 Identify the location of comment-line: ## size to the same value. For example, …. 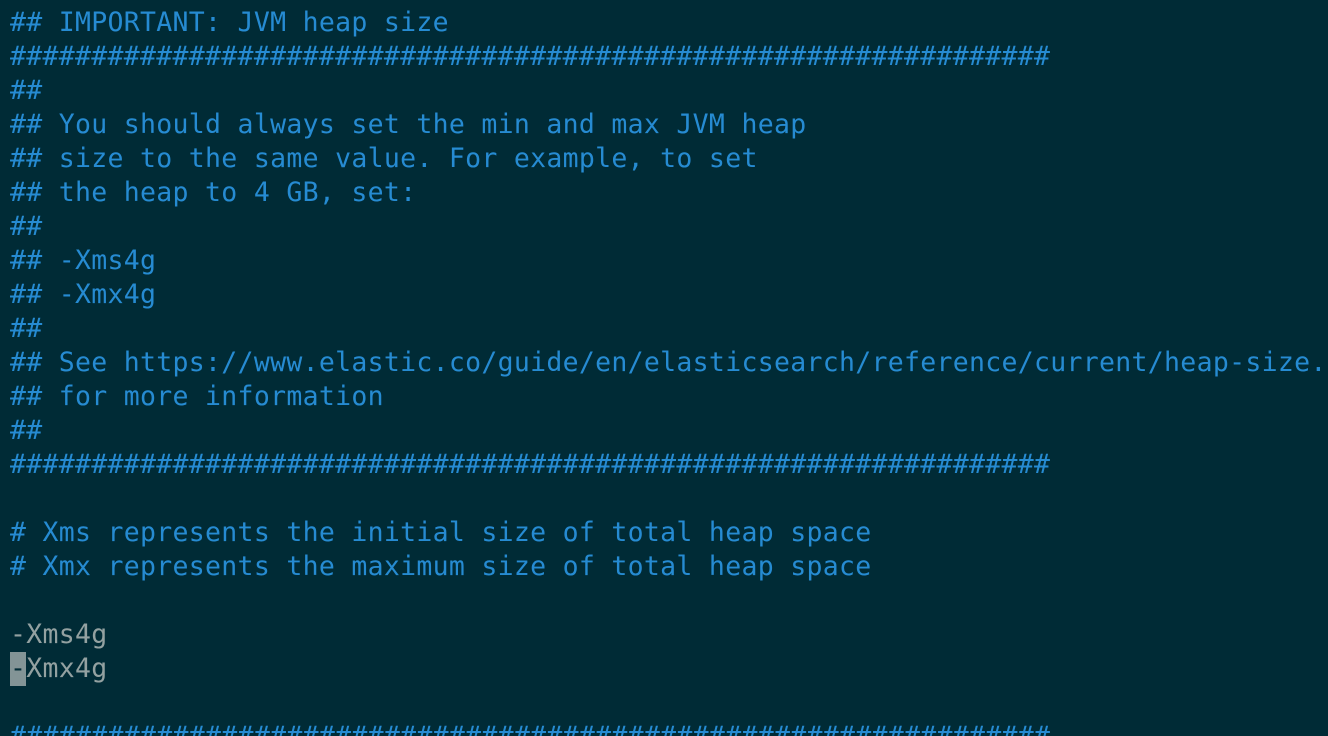
(384, 158).